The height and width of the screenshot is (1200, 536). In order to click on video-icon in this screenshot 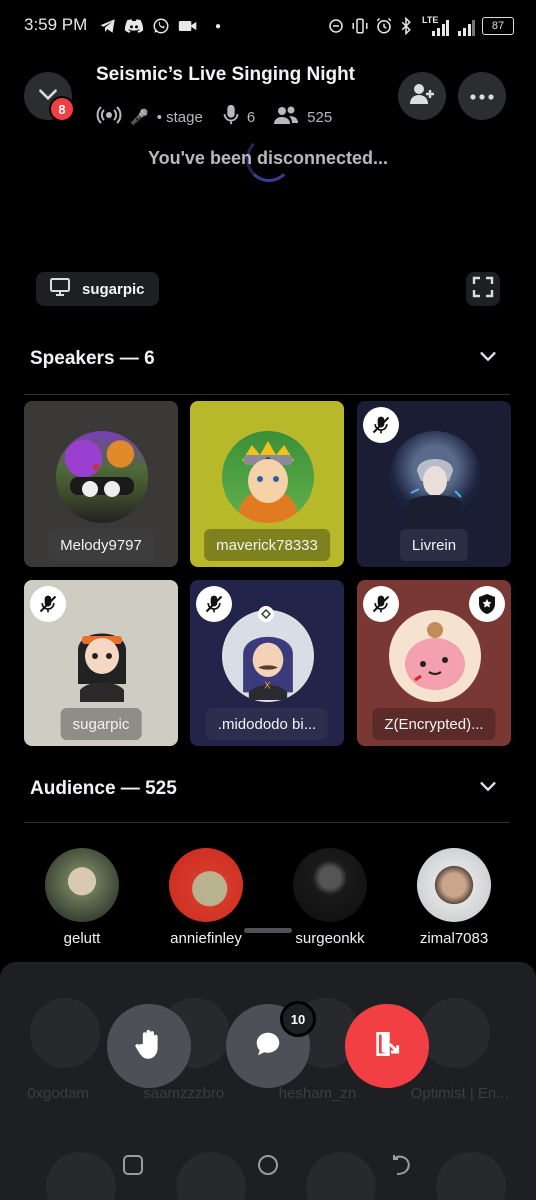, I will do `click(188, 26)`.